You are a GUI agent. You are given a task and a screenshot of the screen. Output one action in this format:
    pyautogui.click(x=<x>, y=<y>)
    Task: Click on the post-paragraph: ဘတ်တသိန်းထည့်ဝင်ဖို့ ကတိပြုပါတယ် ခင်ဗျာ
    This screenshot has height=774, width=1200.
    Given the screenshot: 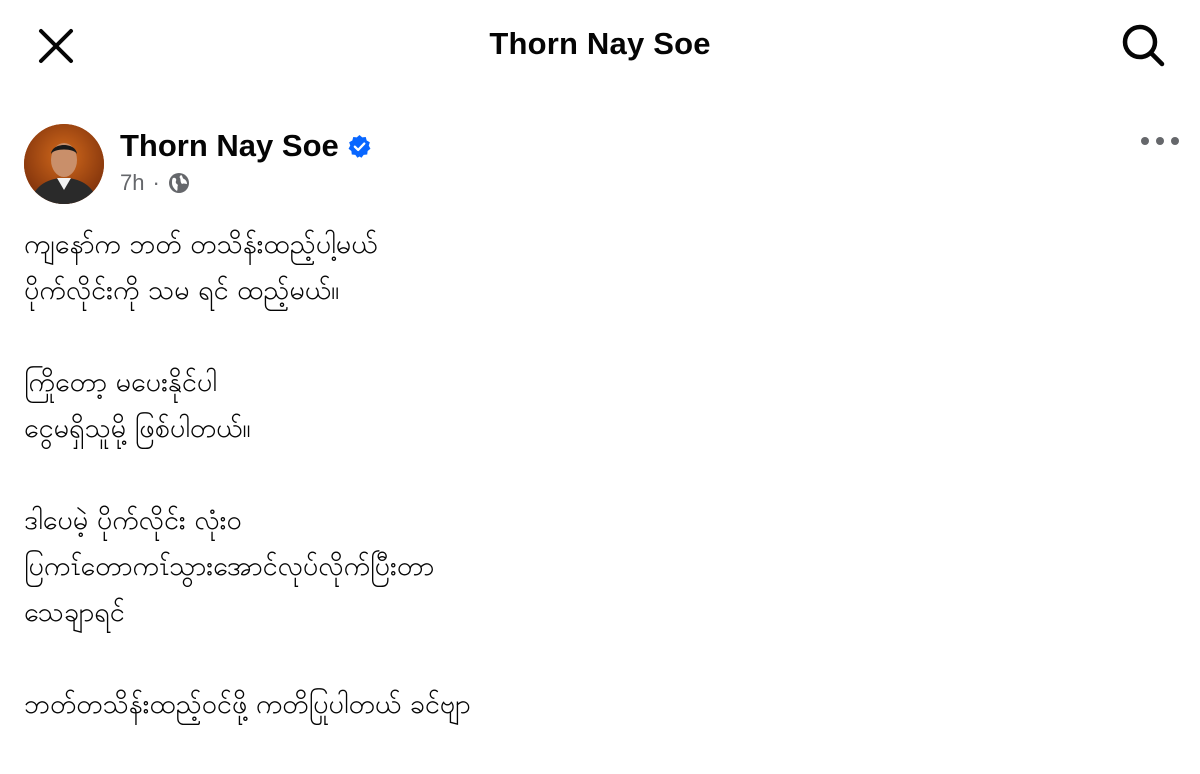 What is the action you would take?
    pyautogui.click(x=247, y=704)
    